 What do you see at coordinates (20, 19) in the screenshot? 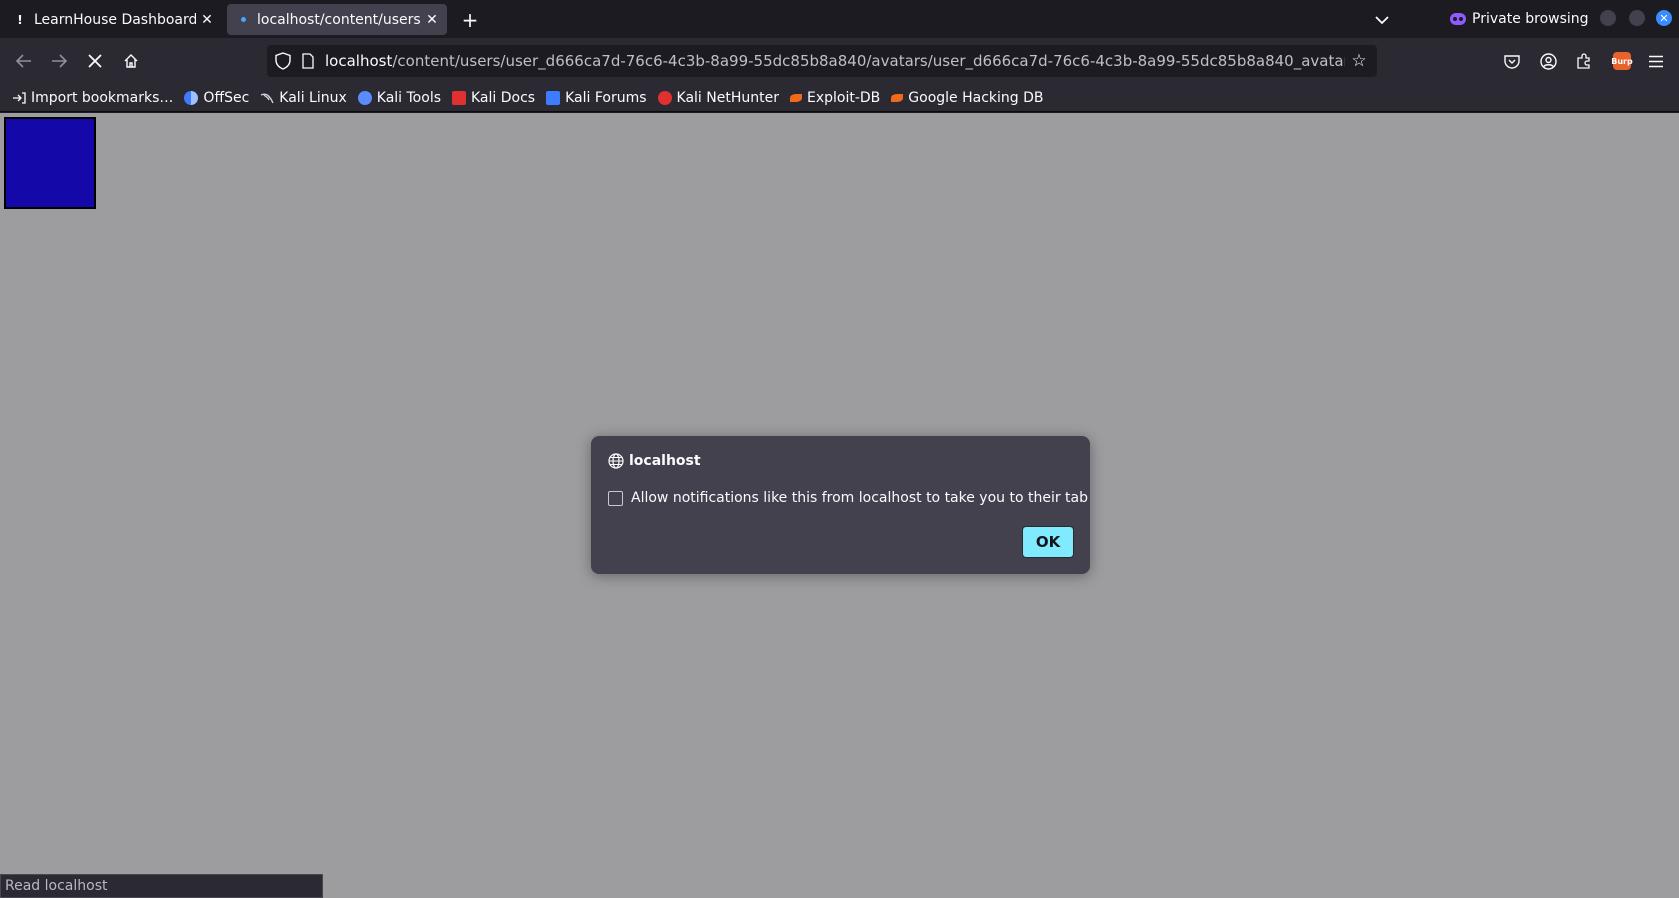
I see `learnhouse-icon: !` at bounding box center [20, 19].